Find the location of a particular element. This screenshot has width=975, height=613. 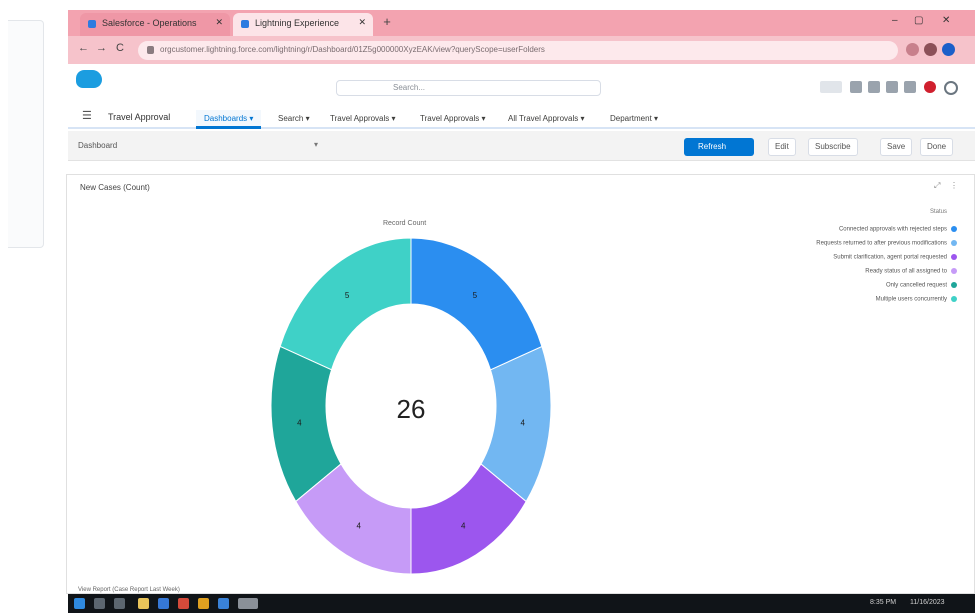

legend-entry: Only cancelled request is located at coordinates (921, 287).